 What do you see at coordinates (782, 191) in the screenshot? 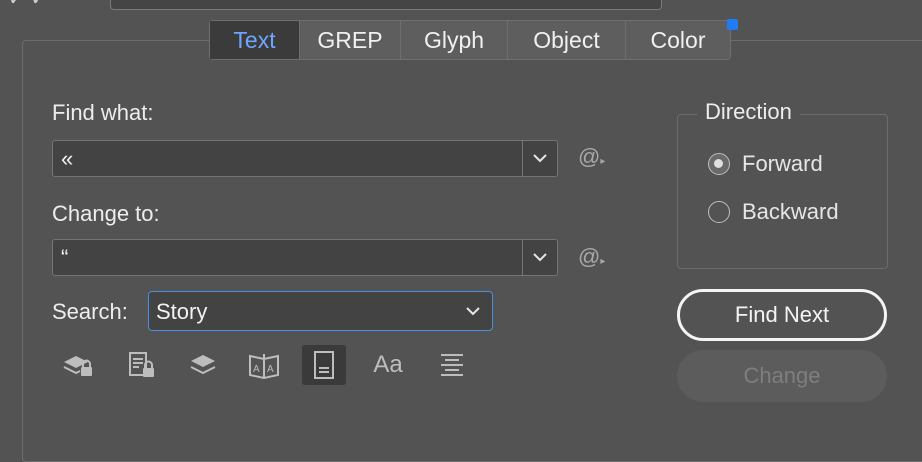
I see `direction-group` at bounding box center [782, 191].